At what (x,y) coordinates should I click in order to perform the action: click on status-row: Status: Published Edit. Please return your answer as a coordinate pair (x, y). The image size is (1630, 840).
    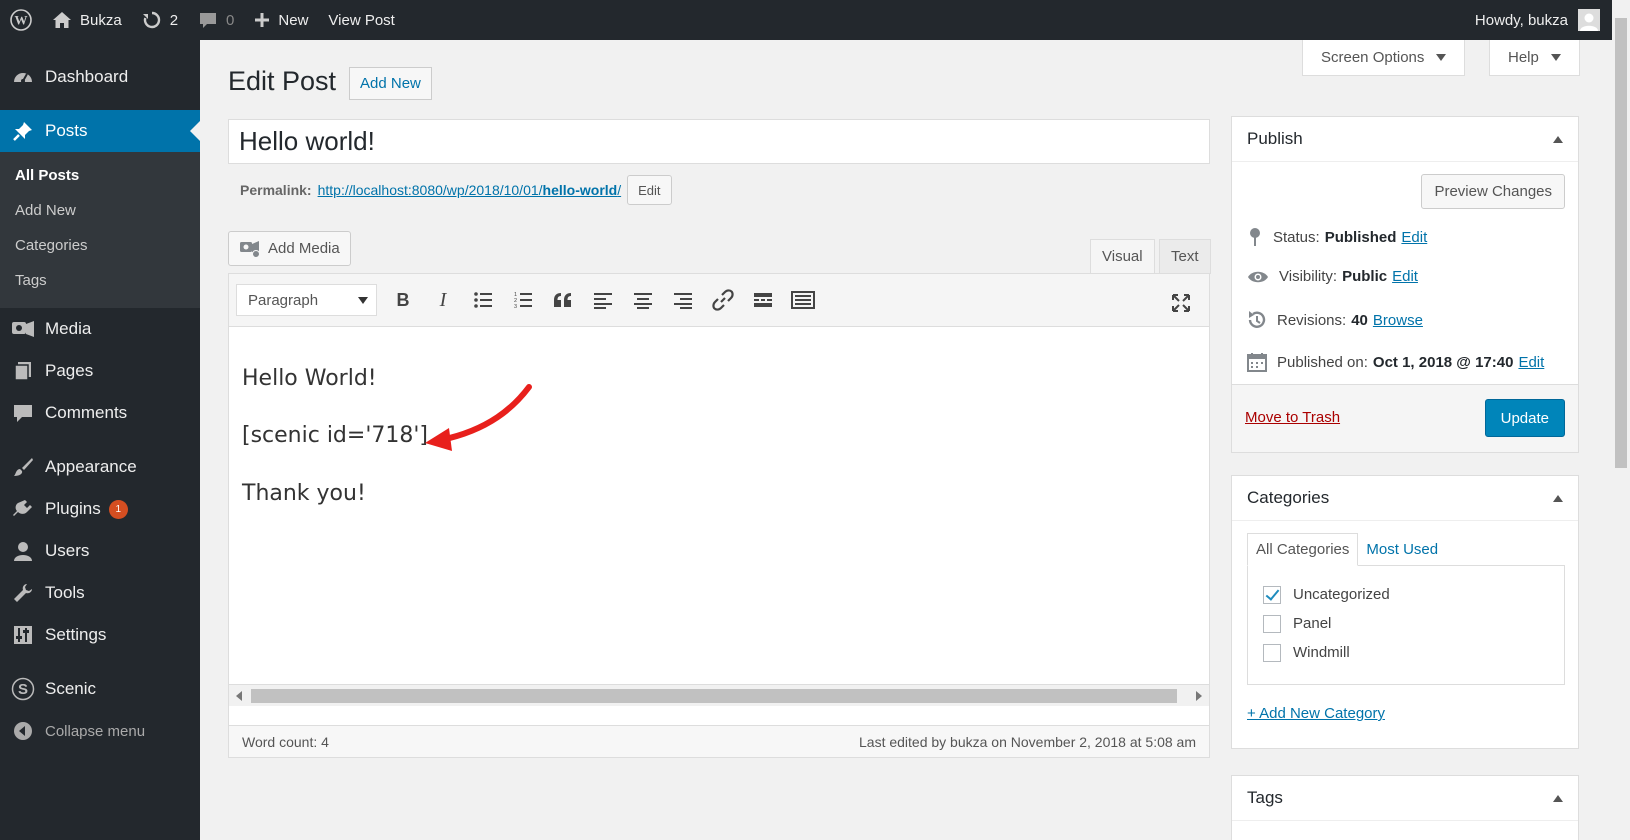
    Looking at the image, I should click on (1337, 237).